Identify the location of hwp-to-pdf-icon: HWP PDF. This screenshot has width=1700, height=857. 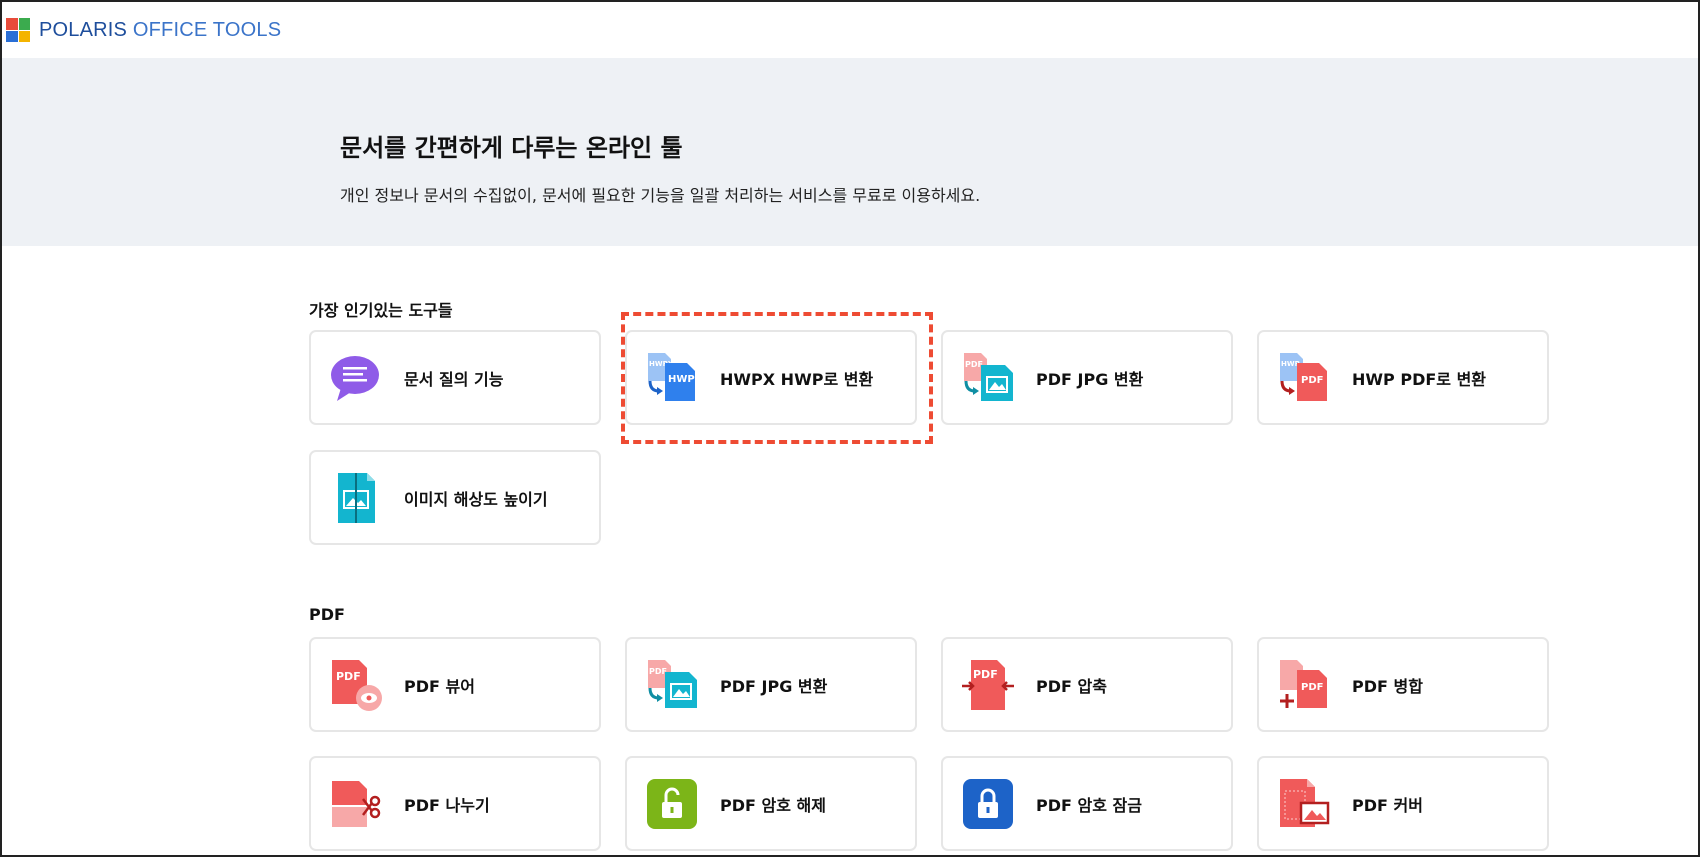
(1303, 376).